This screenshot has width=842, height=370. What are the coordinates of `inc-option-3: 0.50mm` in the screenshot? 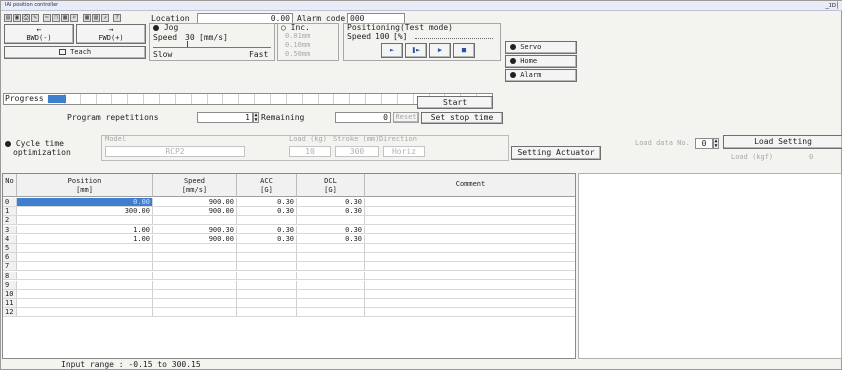 It's located at (297, 54).